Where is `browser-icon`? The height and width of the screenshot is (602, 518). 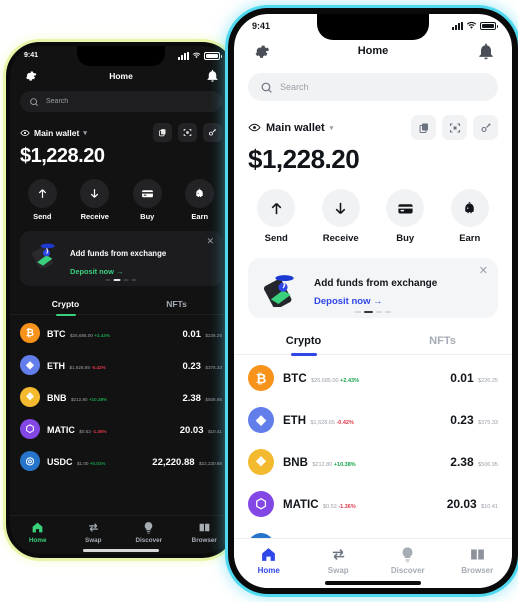
browser-icon is located at coordinates (477, 554).